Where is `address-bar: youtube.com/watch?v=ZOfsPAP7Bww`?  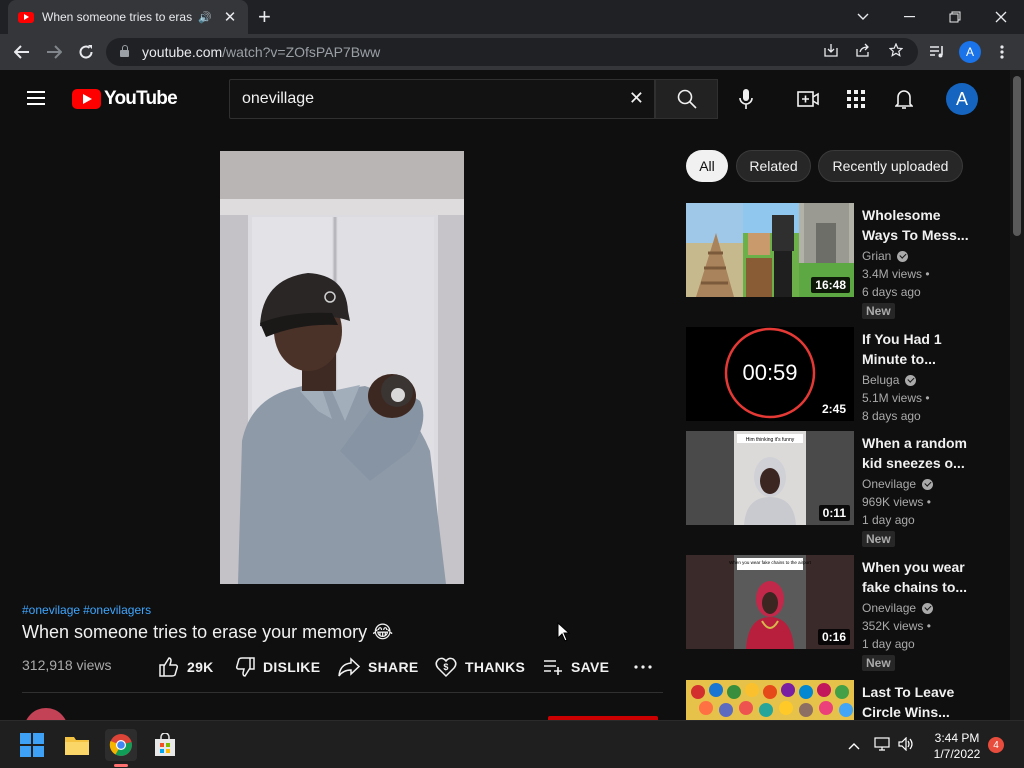
address-bar: youtube.com/watch?v=ZOfsPAP7Bww is located at coordinates (512, 52).